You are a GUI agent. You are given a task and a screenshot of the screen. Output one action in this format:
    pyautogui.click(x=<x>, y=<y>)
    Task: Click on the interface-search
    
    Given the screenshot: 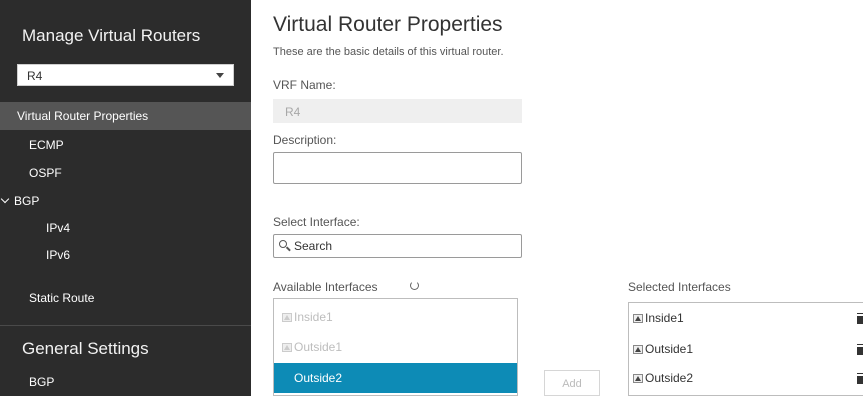 What is the action you would take?
    pyautogui.click(x=397, y=246)
    